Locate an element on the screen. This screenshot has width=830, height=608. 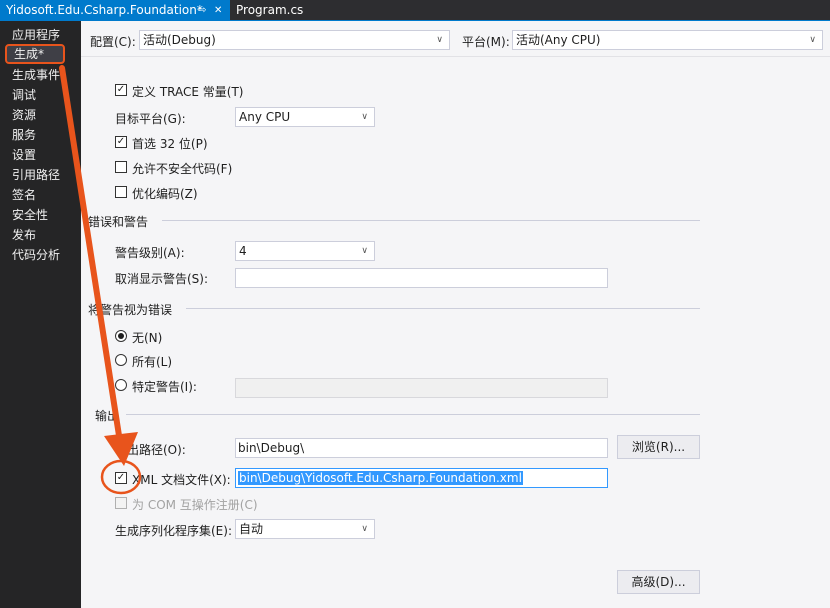
pin-icon: ⇨ is located at coordinates (202, 10).